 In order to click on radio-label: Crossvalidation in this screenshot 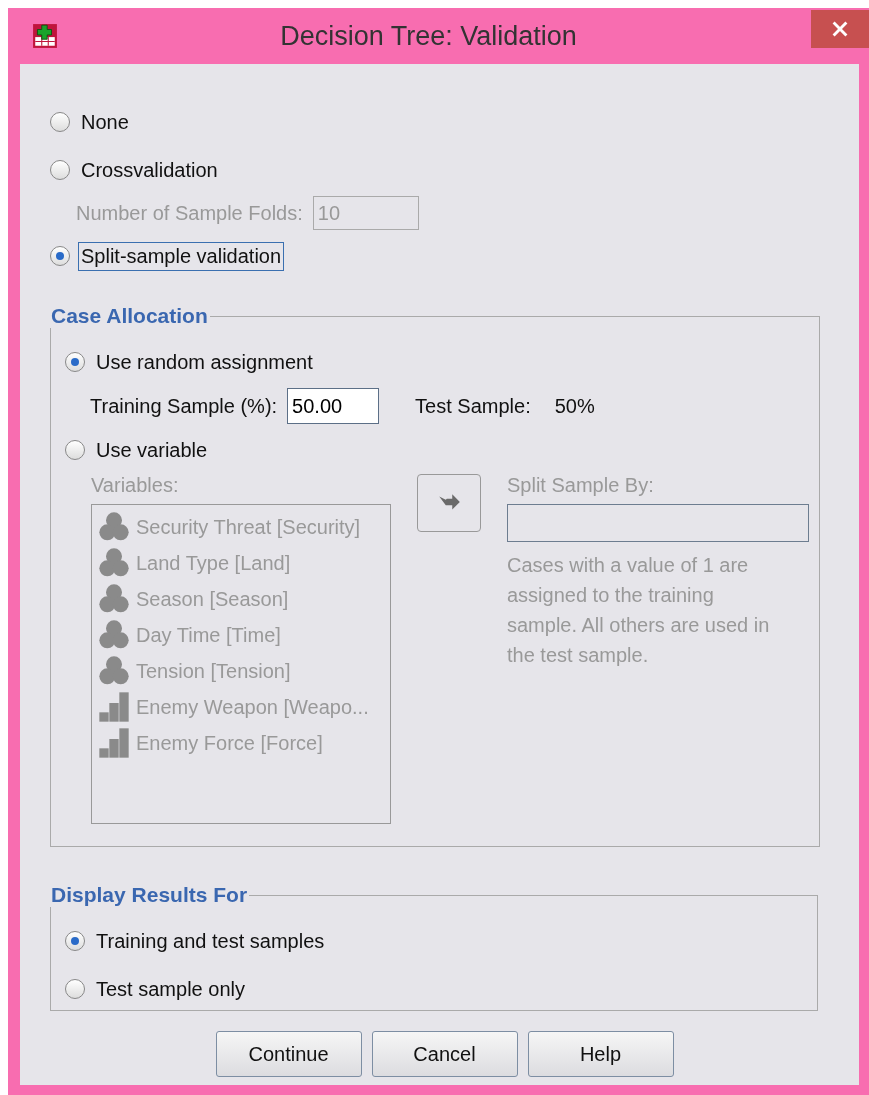, I will do `click(149, 170)`.